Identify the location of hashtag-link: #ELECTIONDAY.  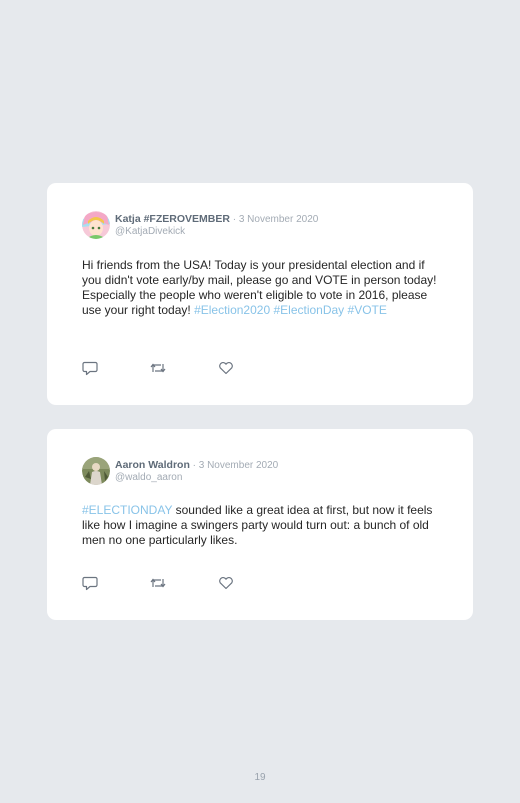
(127, 510).